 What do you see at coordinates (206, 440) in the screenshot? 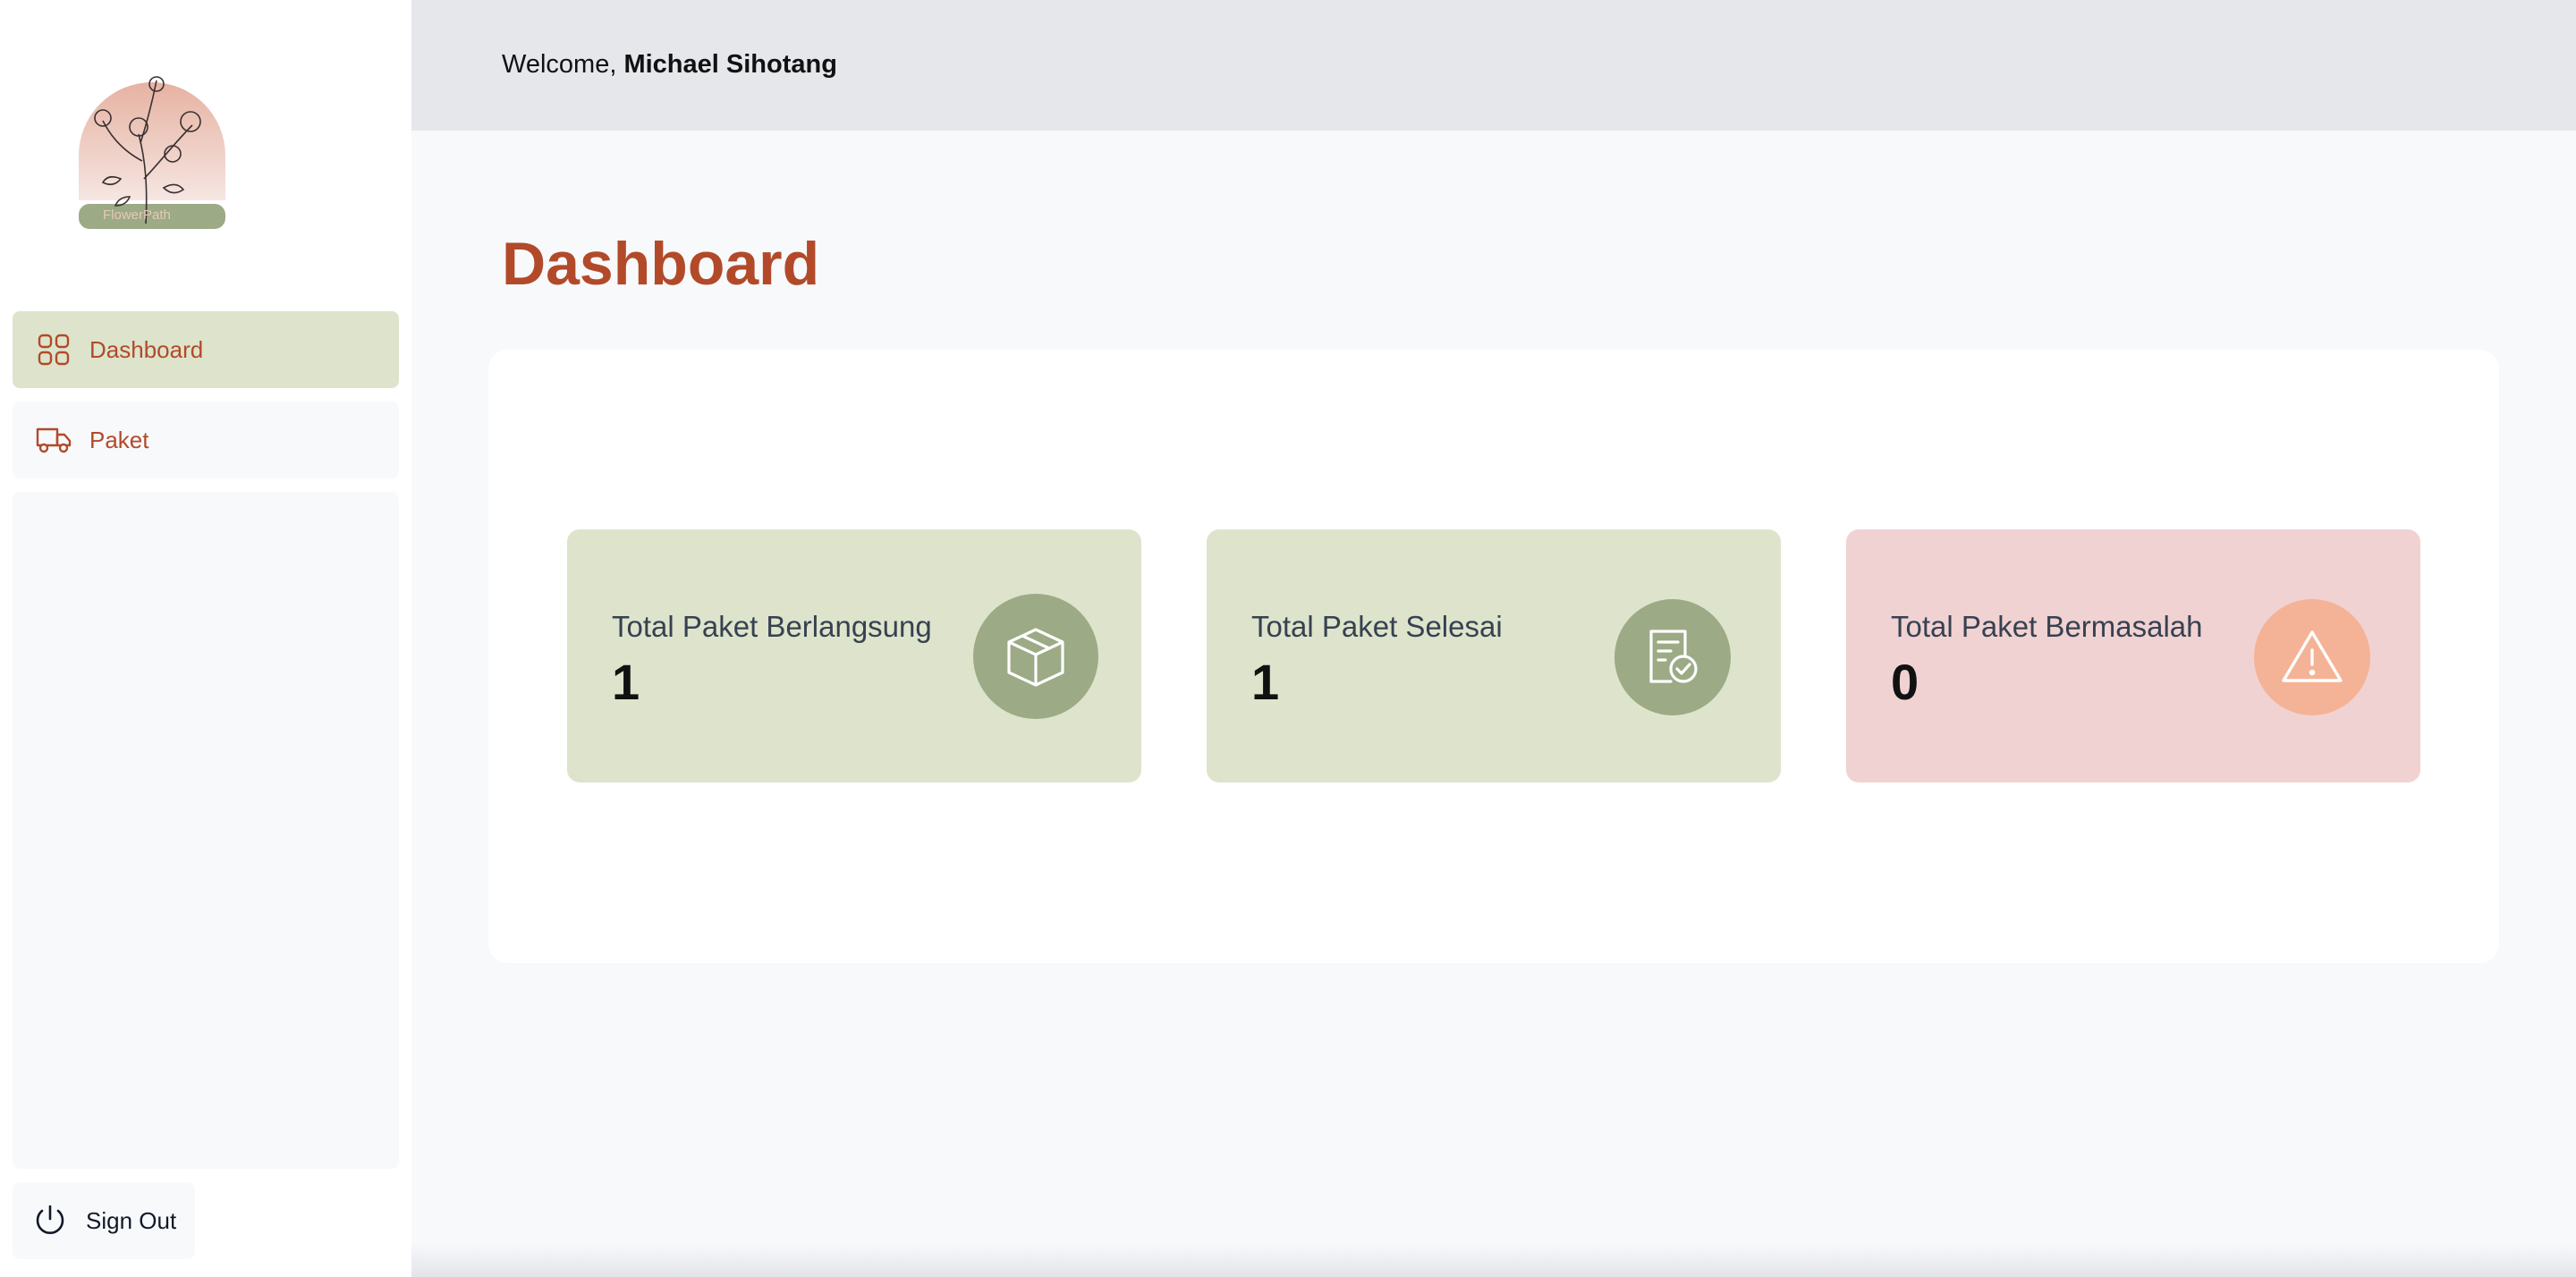
I see `sidebar-item-paket: Paket` at bounding box center [206, 440].